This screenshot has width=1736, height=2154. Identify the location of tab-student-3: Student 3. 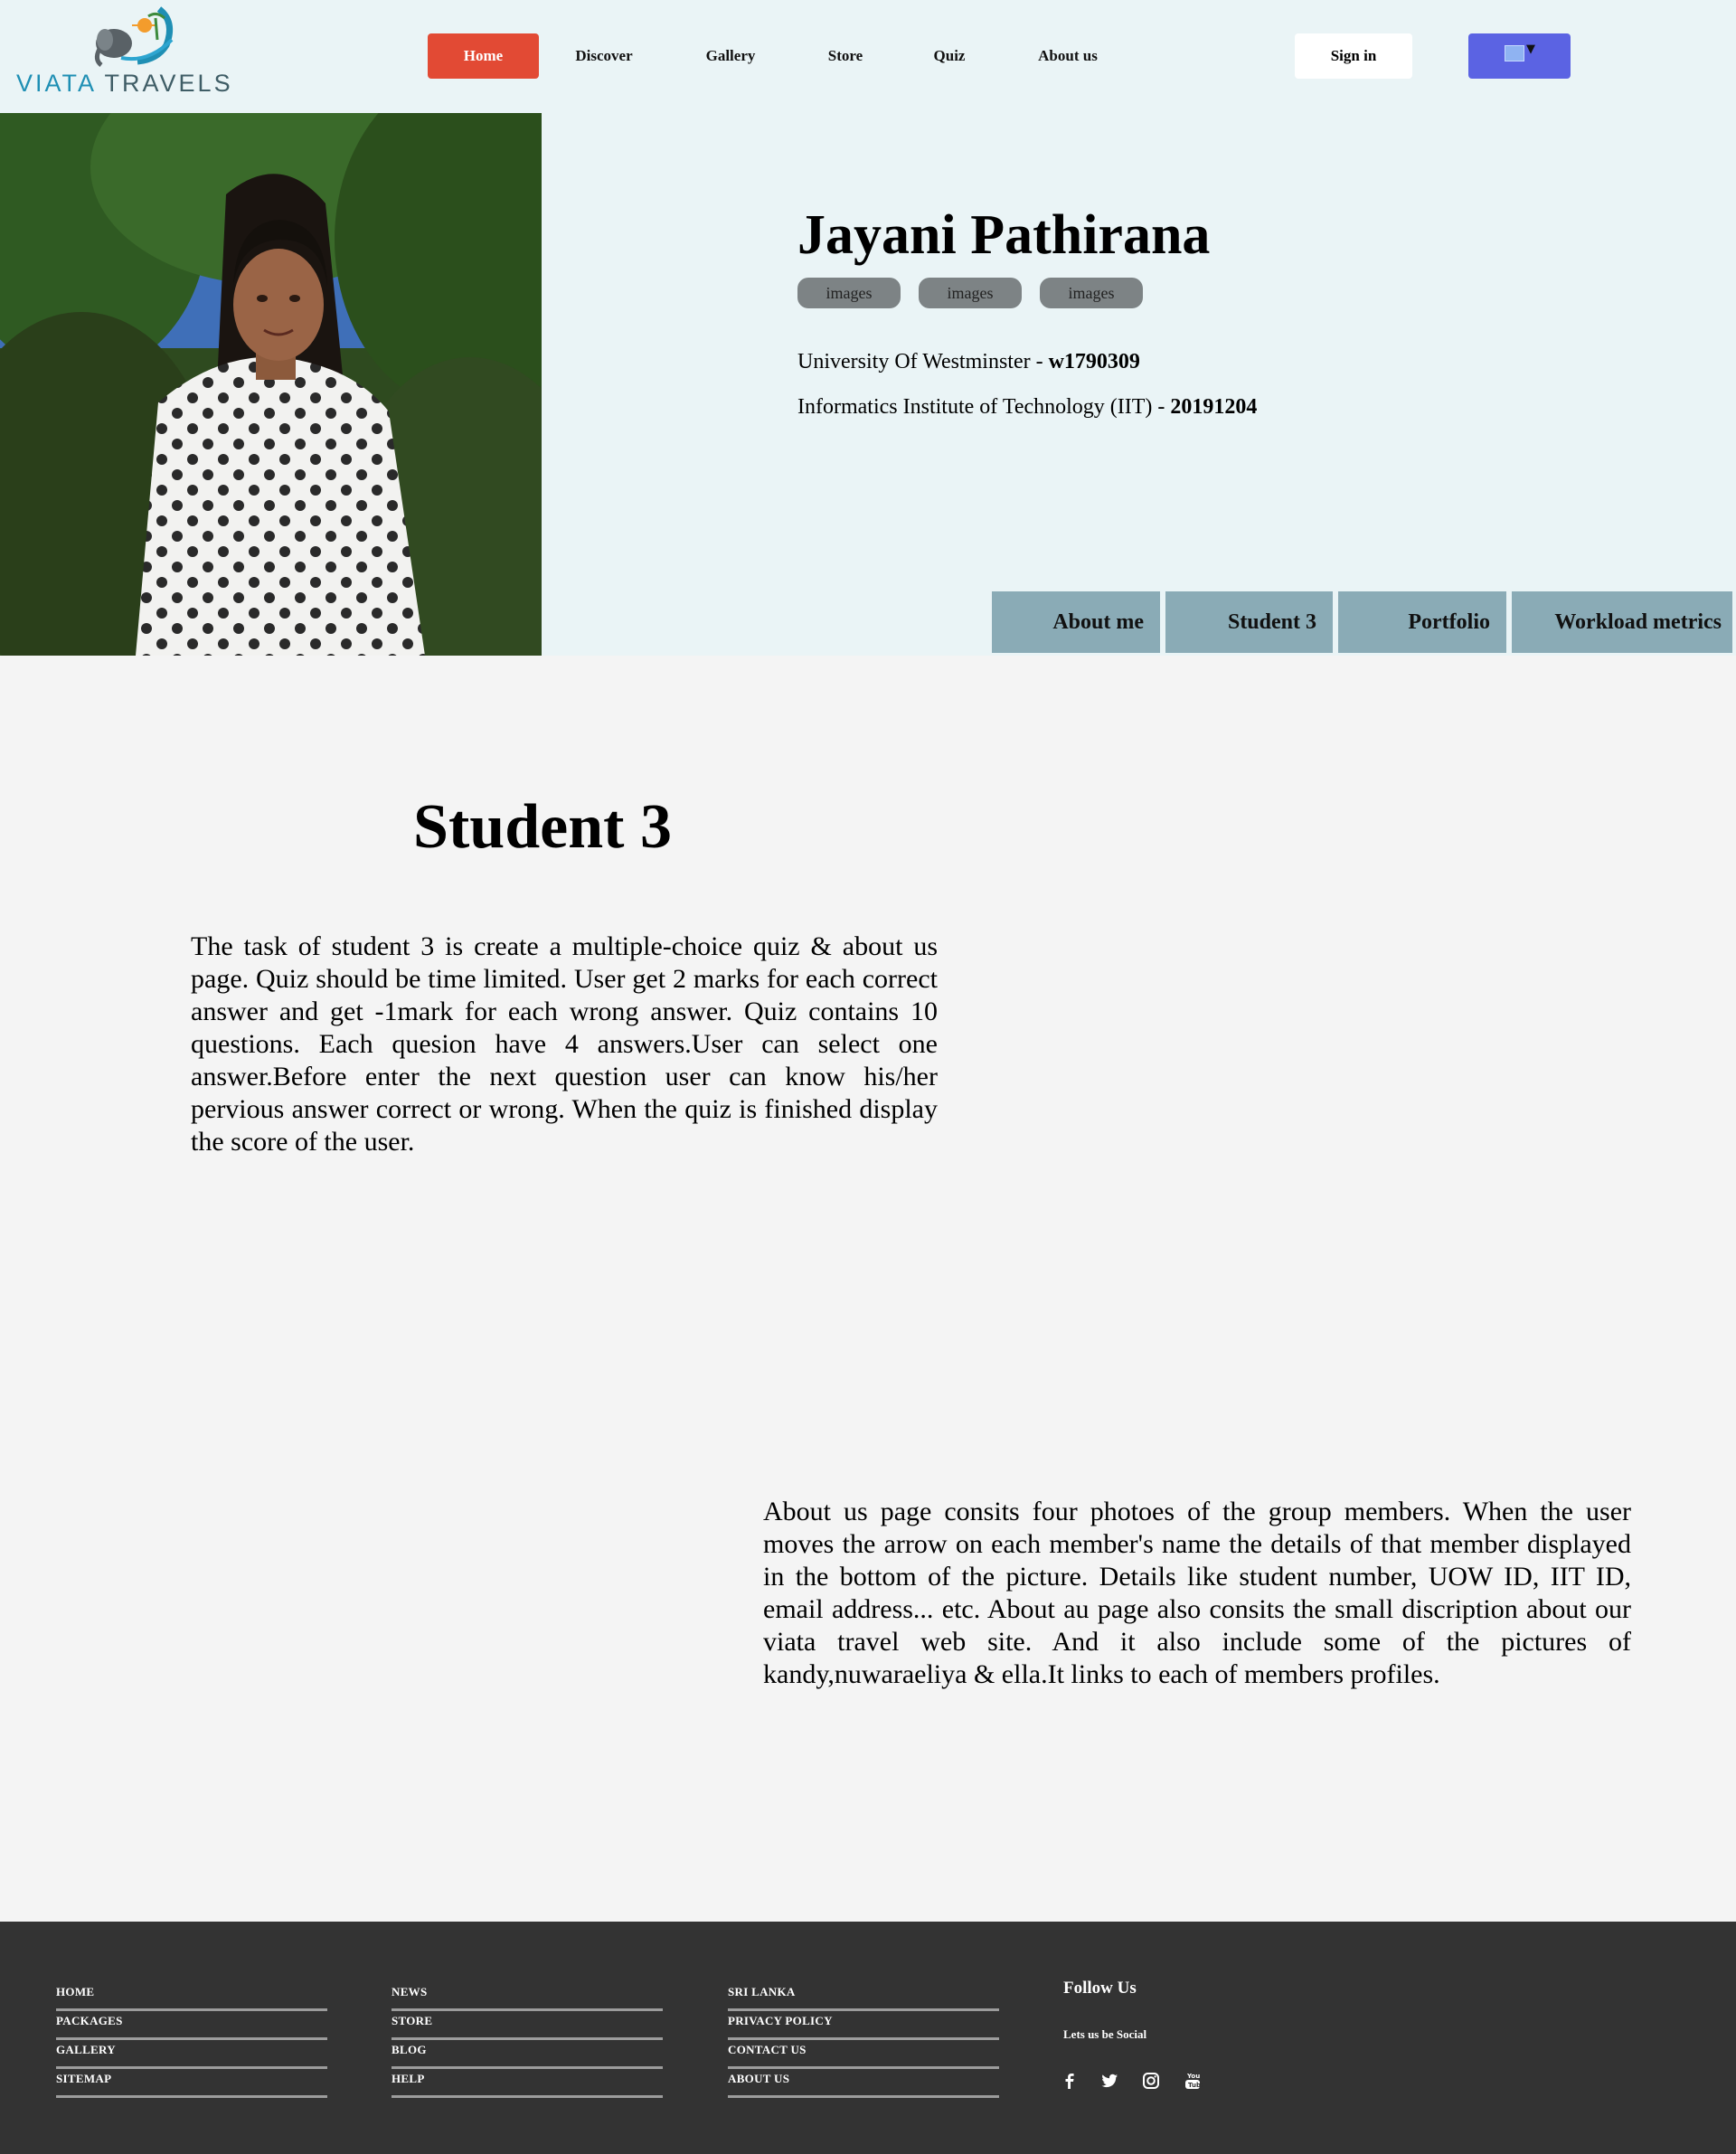
(1249, 622).